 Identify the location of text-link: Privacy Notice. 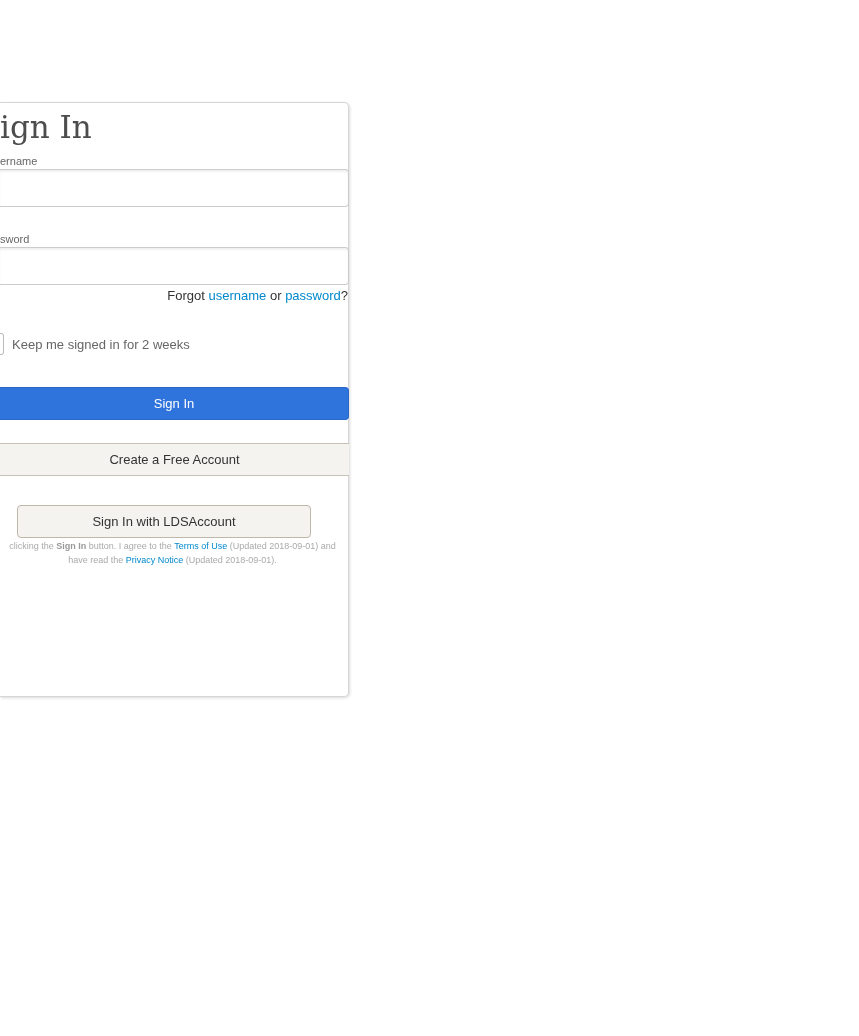
(154, 560).